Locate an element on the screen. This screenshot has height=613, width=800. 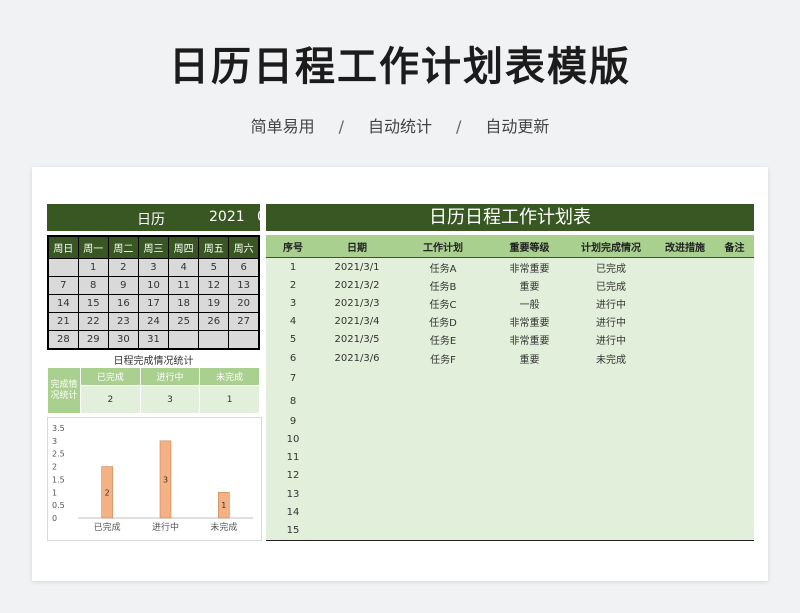
plan-cell: 1 is located at coordinates (293, 267).